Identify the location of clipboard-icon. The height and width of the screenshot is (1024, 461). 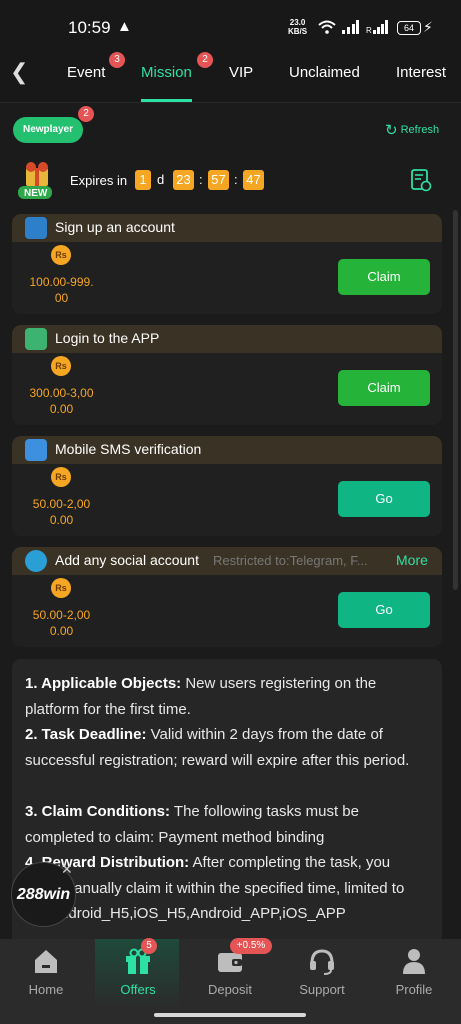
(36, 228).